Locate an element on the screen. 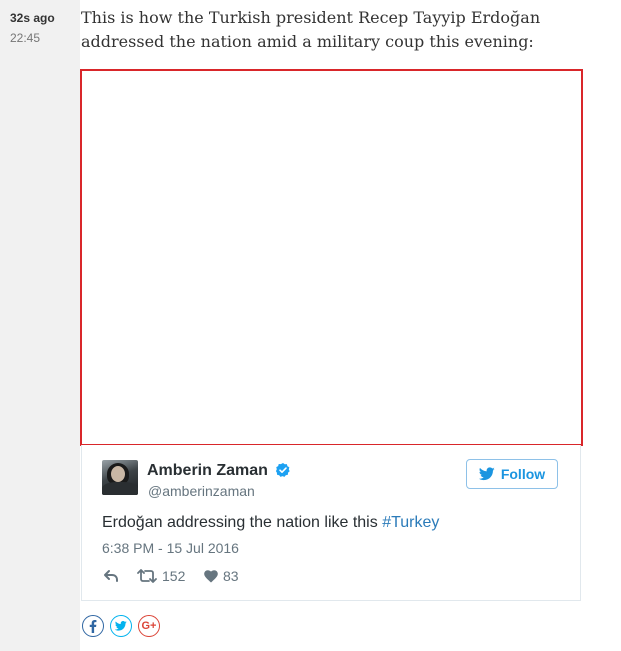  share-facebook-button is located at coordinates (93, 626).